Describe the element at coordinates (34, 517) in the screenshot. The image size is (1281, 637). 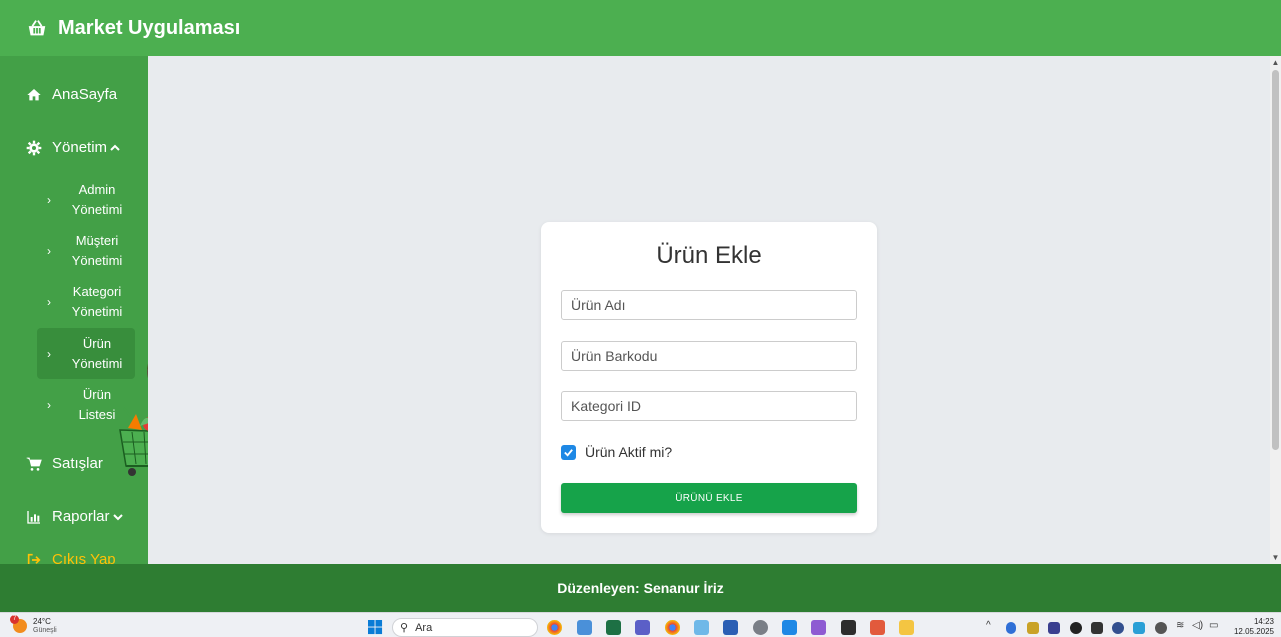
I see `bar-chart-icon` at that location.